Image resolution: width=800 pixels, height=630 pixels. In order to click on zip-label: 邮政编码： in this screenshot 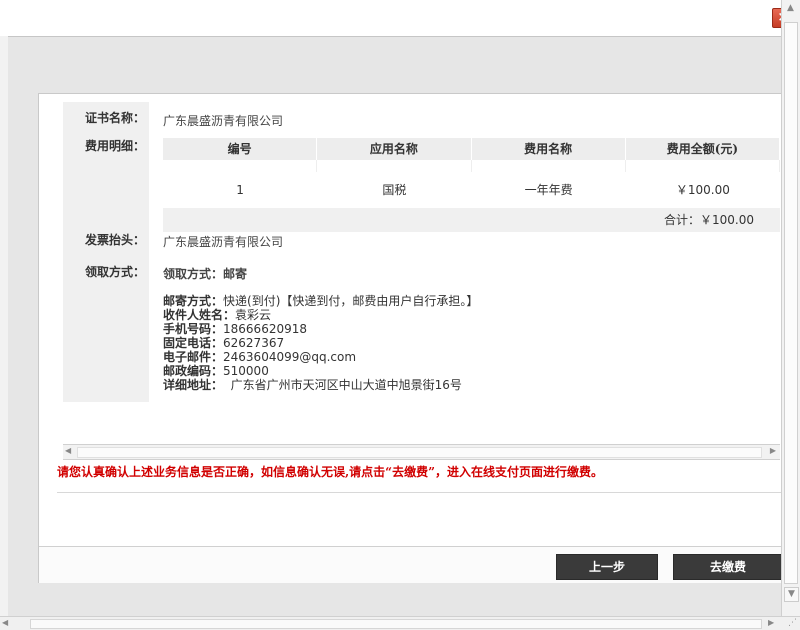, I will do `click(193, 371)`.